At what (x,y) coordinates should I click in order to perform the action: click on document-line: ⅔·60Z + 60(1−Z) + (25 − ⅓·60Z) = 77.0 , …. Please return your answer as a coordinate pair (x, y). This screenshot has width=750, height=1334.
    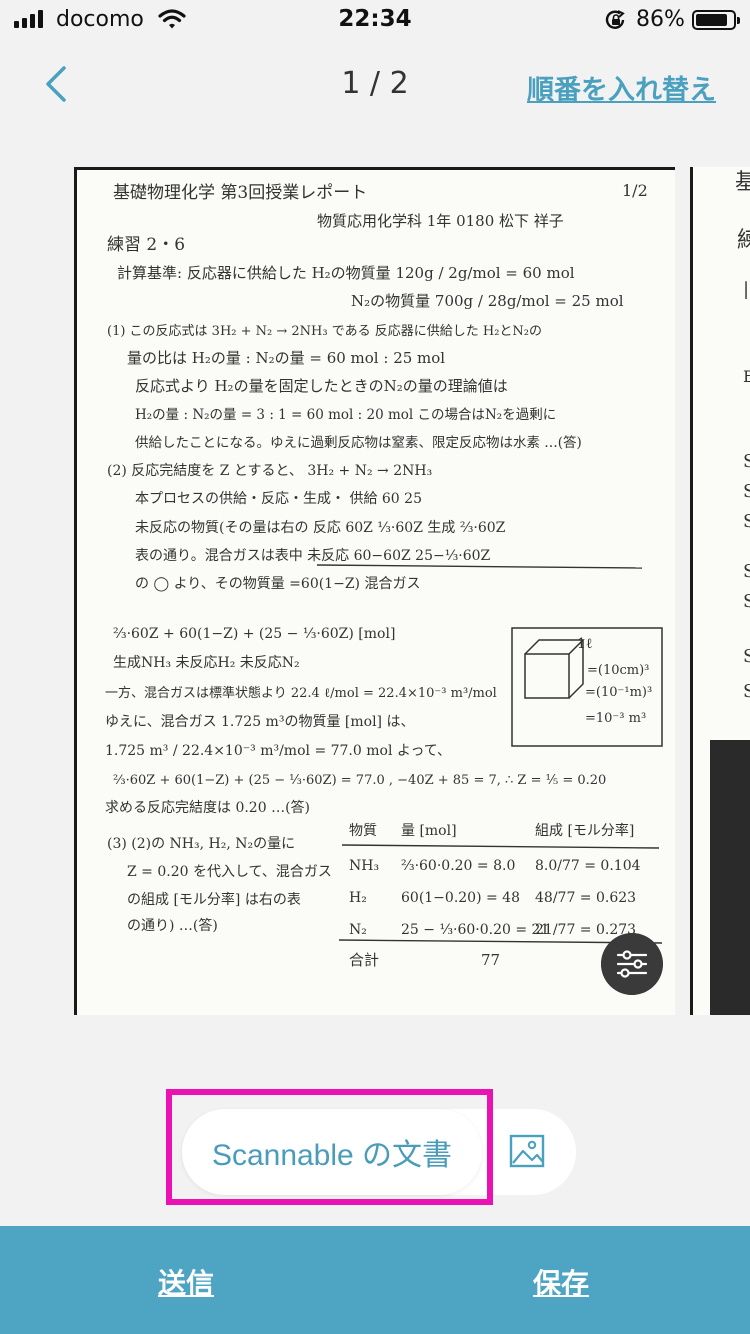
    Looking at the image, I should click on (359, 780).